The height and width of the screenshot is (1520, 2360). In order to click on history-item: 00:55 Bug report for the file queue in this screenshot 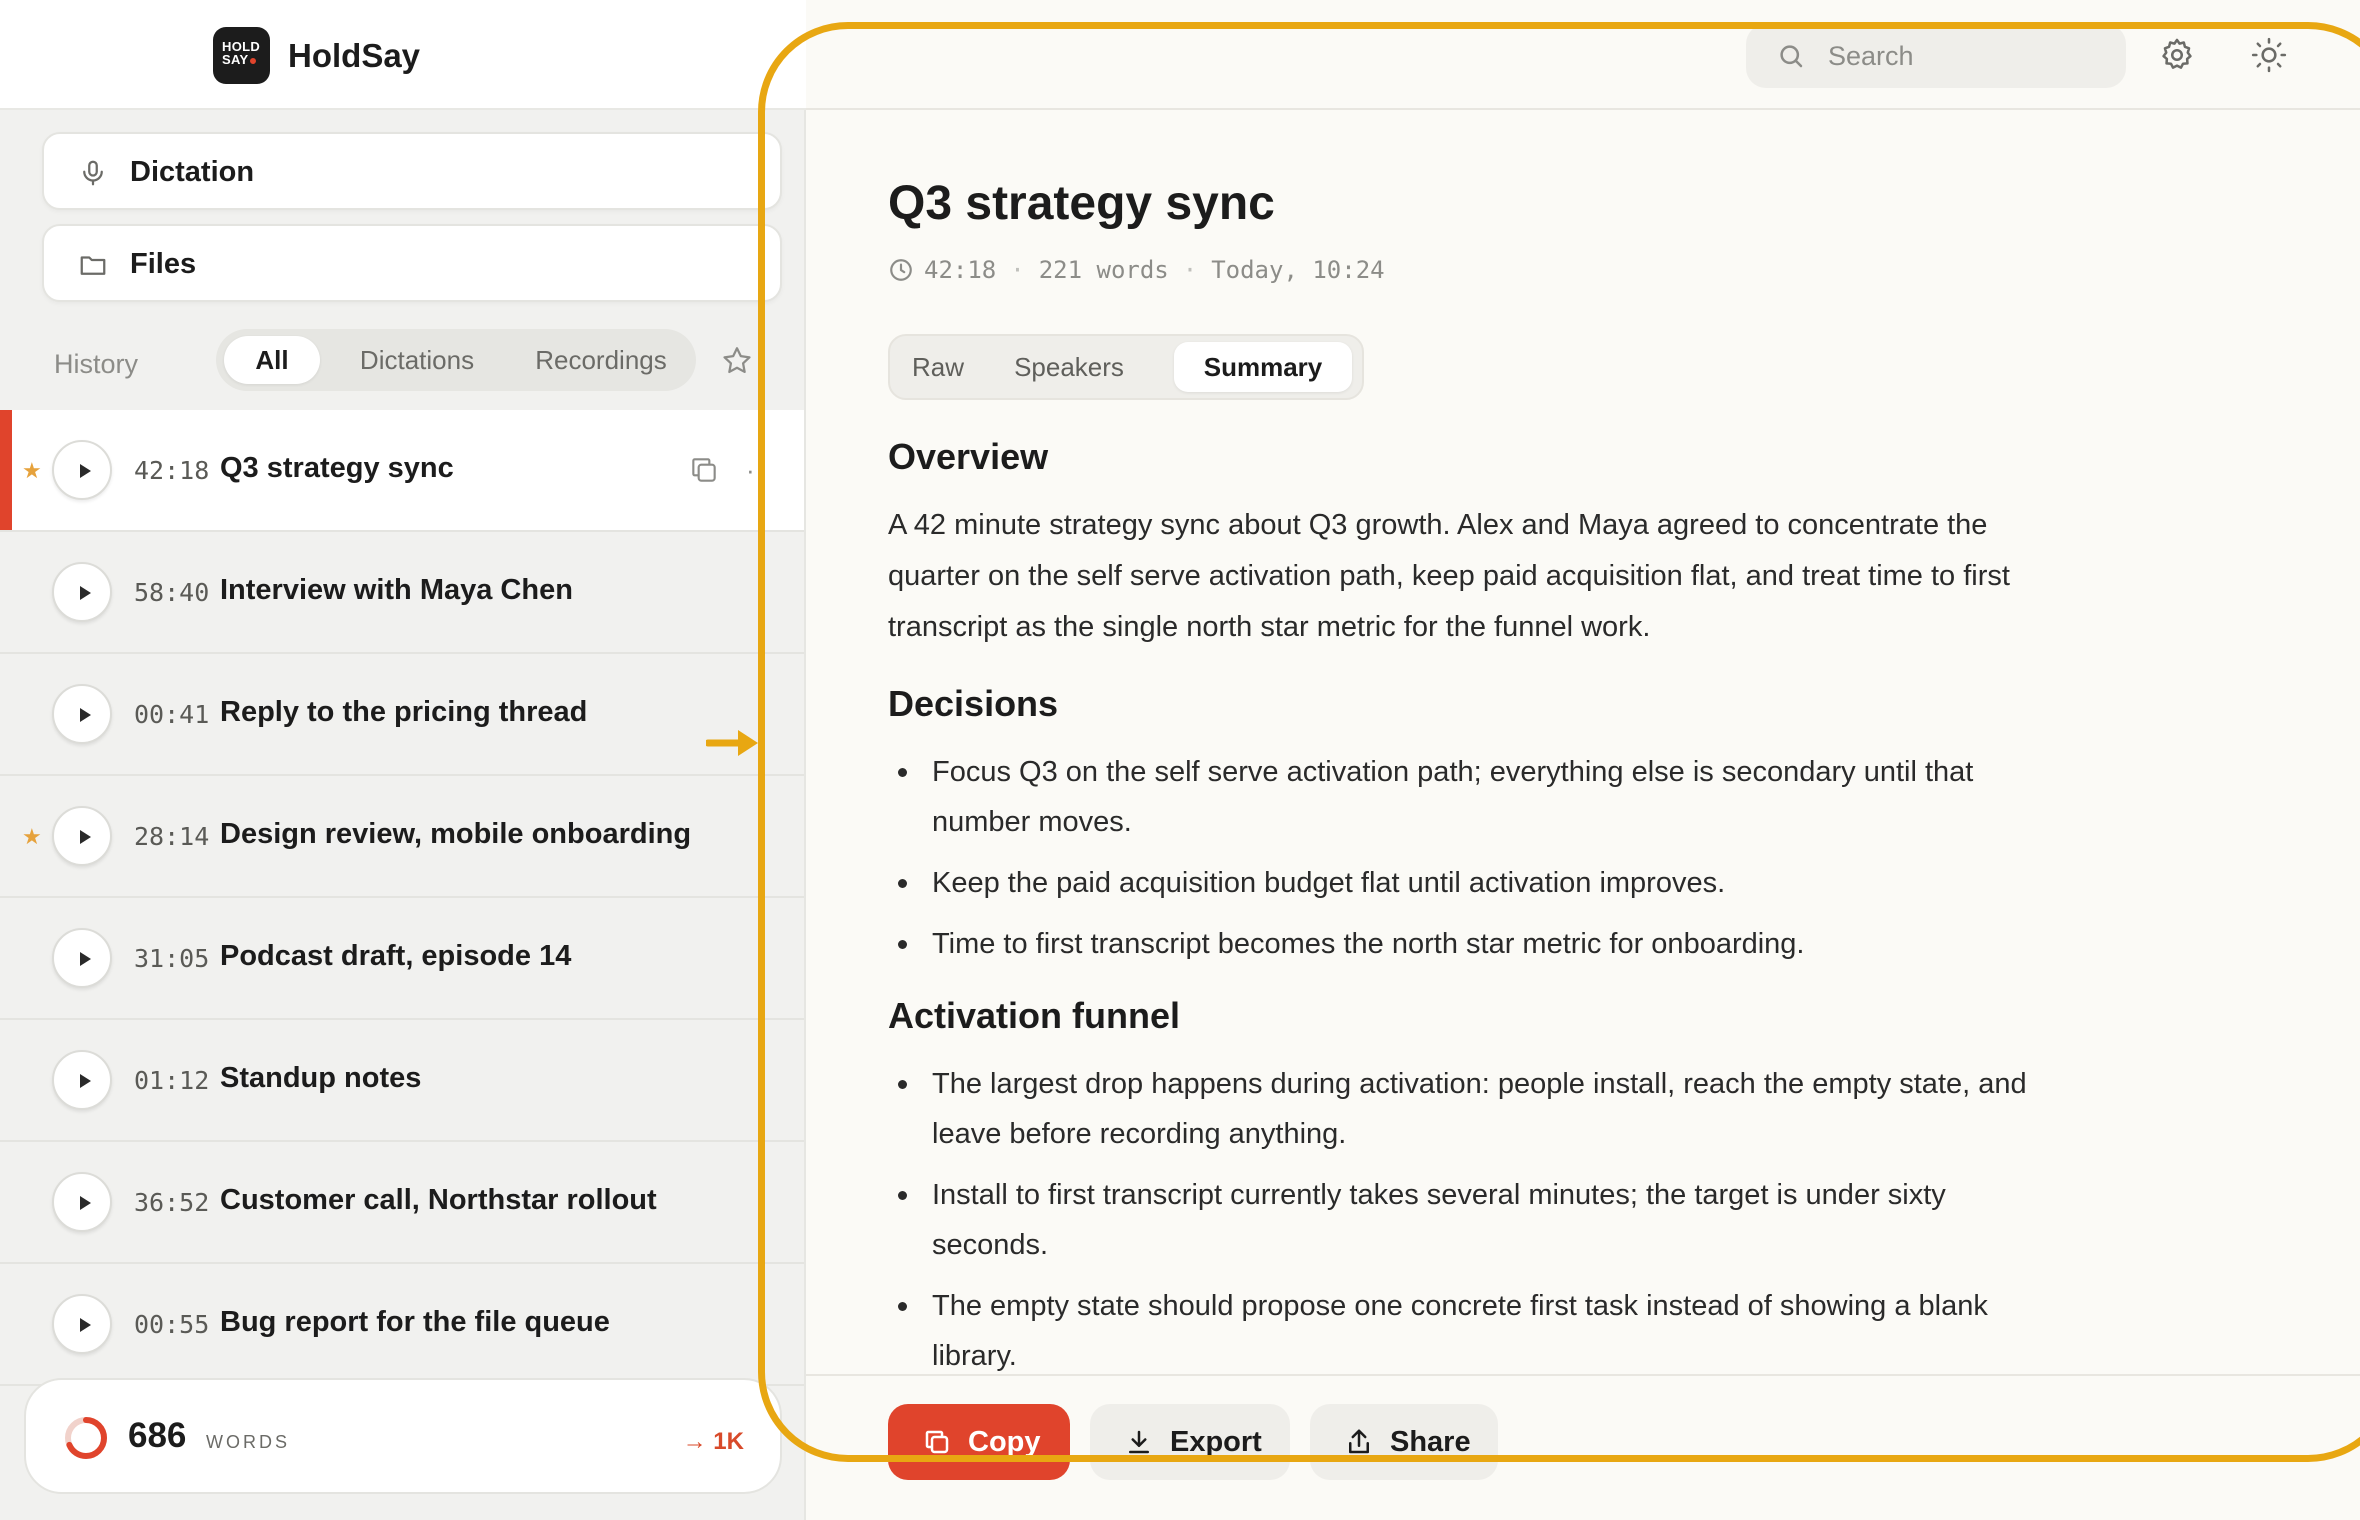, I will do `click(402, 1325)`.